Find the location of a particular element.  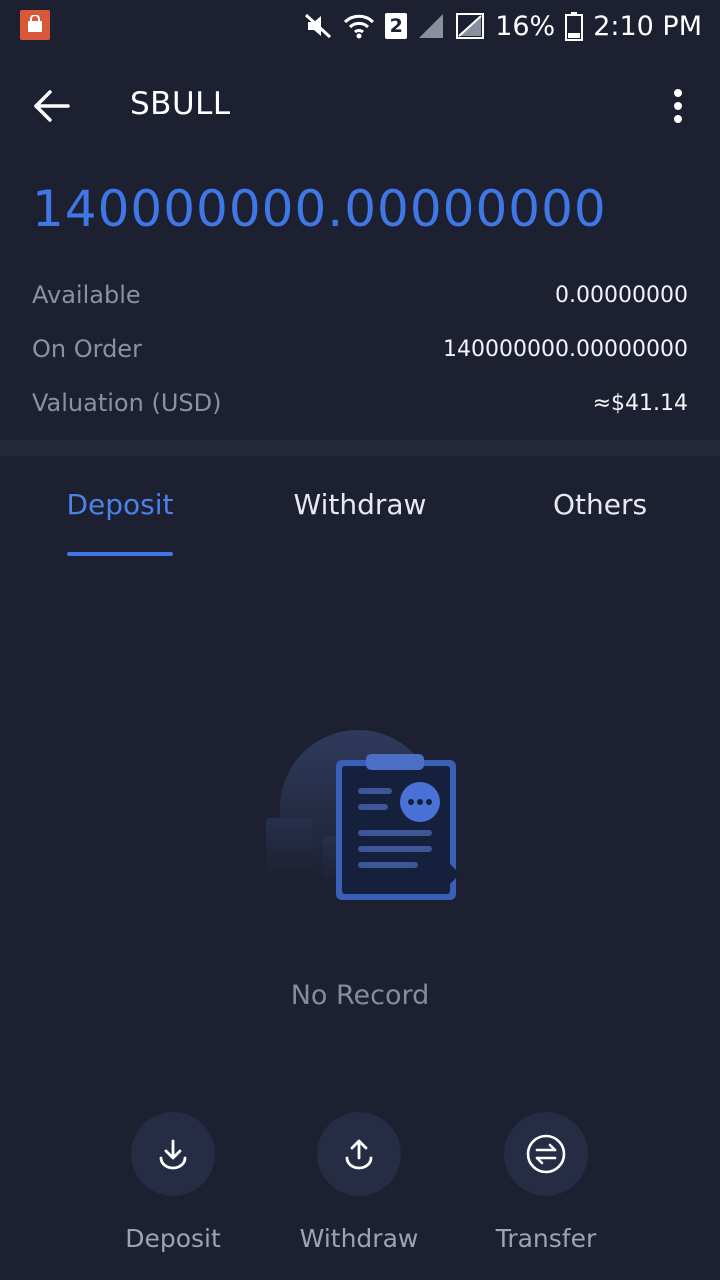

deposit-button is located at coordinates (173, 1154).